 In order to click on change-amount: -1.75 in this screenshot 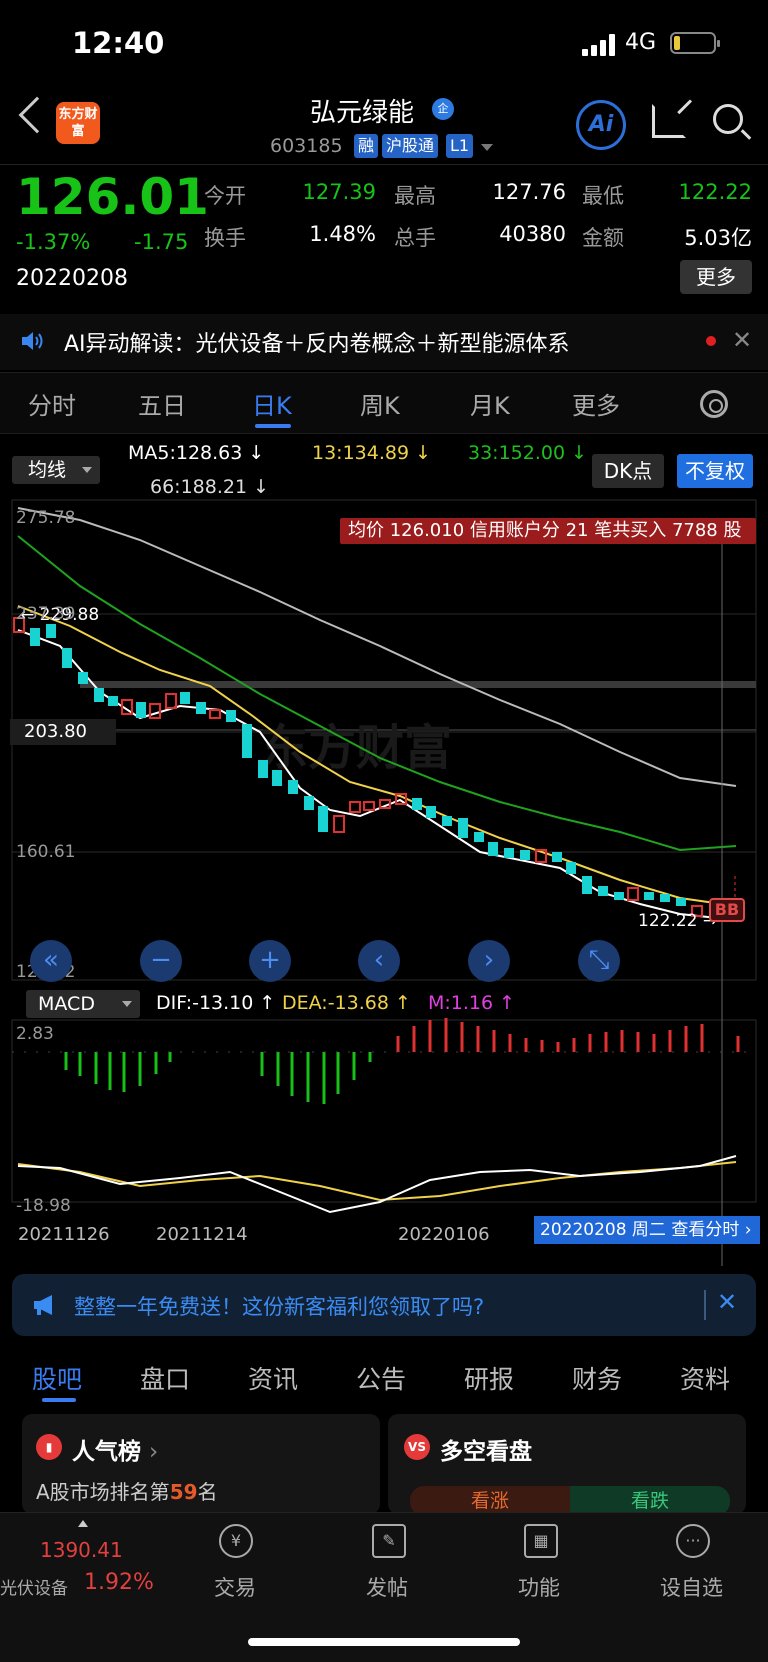, I will do `click(161, 242)`.